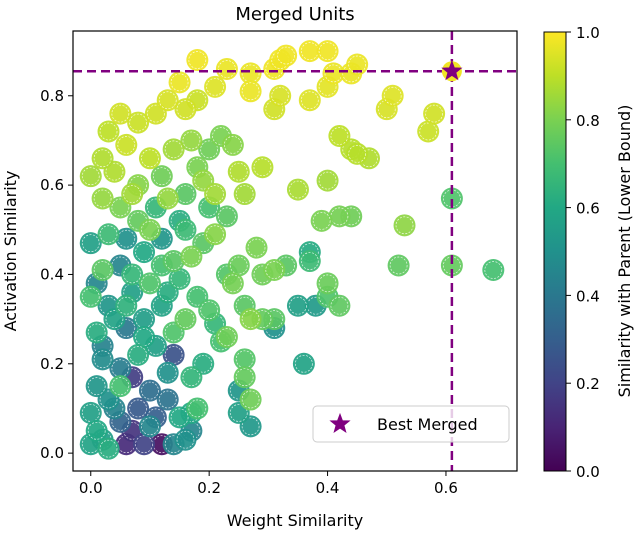 Image resolution: width=640 pixels, height=533 pixels. I want to click on colorbar-tick-label: 0.6, so click(588, 209).